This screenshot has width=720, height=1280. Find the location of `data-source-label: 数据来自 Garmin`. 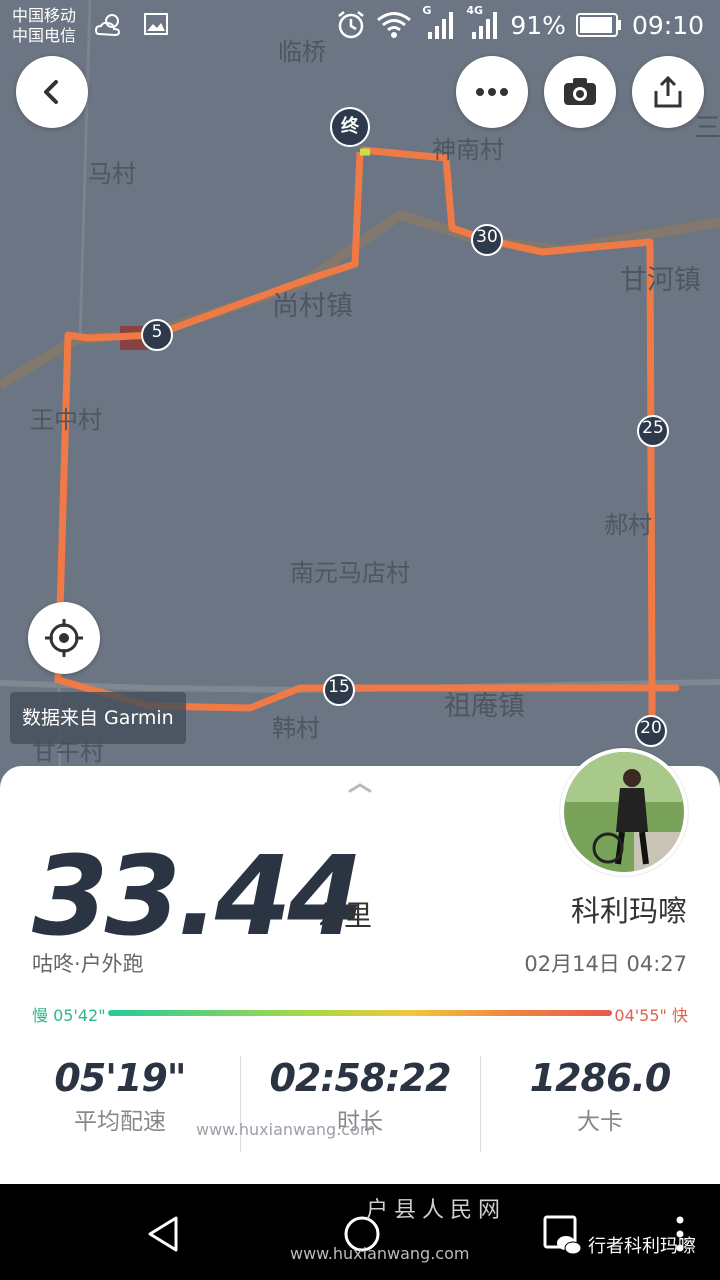

data-source-label: 数据来自 Garmin is located at coordinates (98, 718).